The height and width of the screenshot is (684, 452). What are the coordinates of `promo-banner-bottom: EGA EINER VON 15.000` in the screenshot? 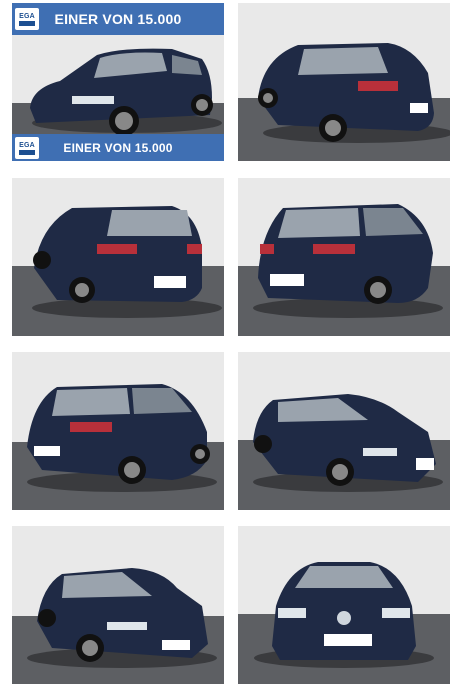 It's located at (118, 147).